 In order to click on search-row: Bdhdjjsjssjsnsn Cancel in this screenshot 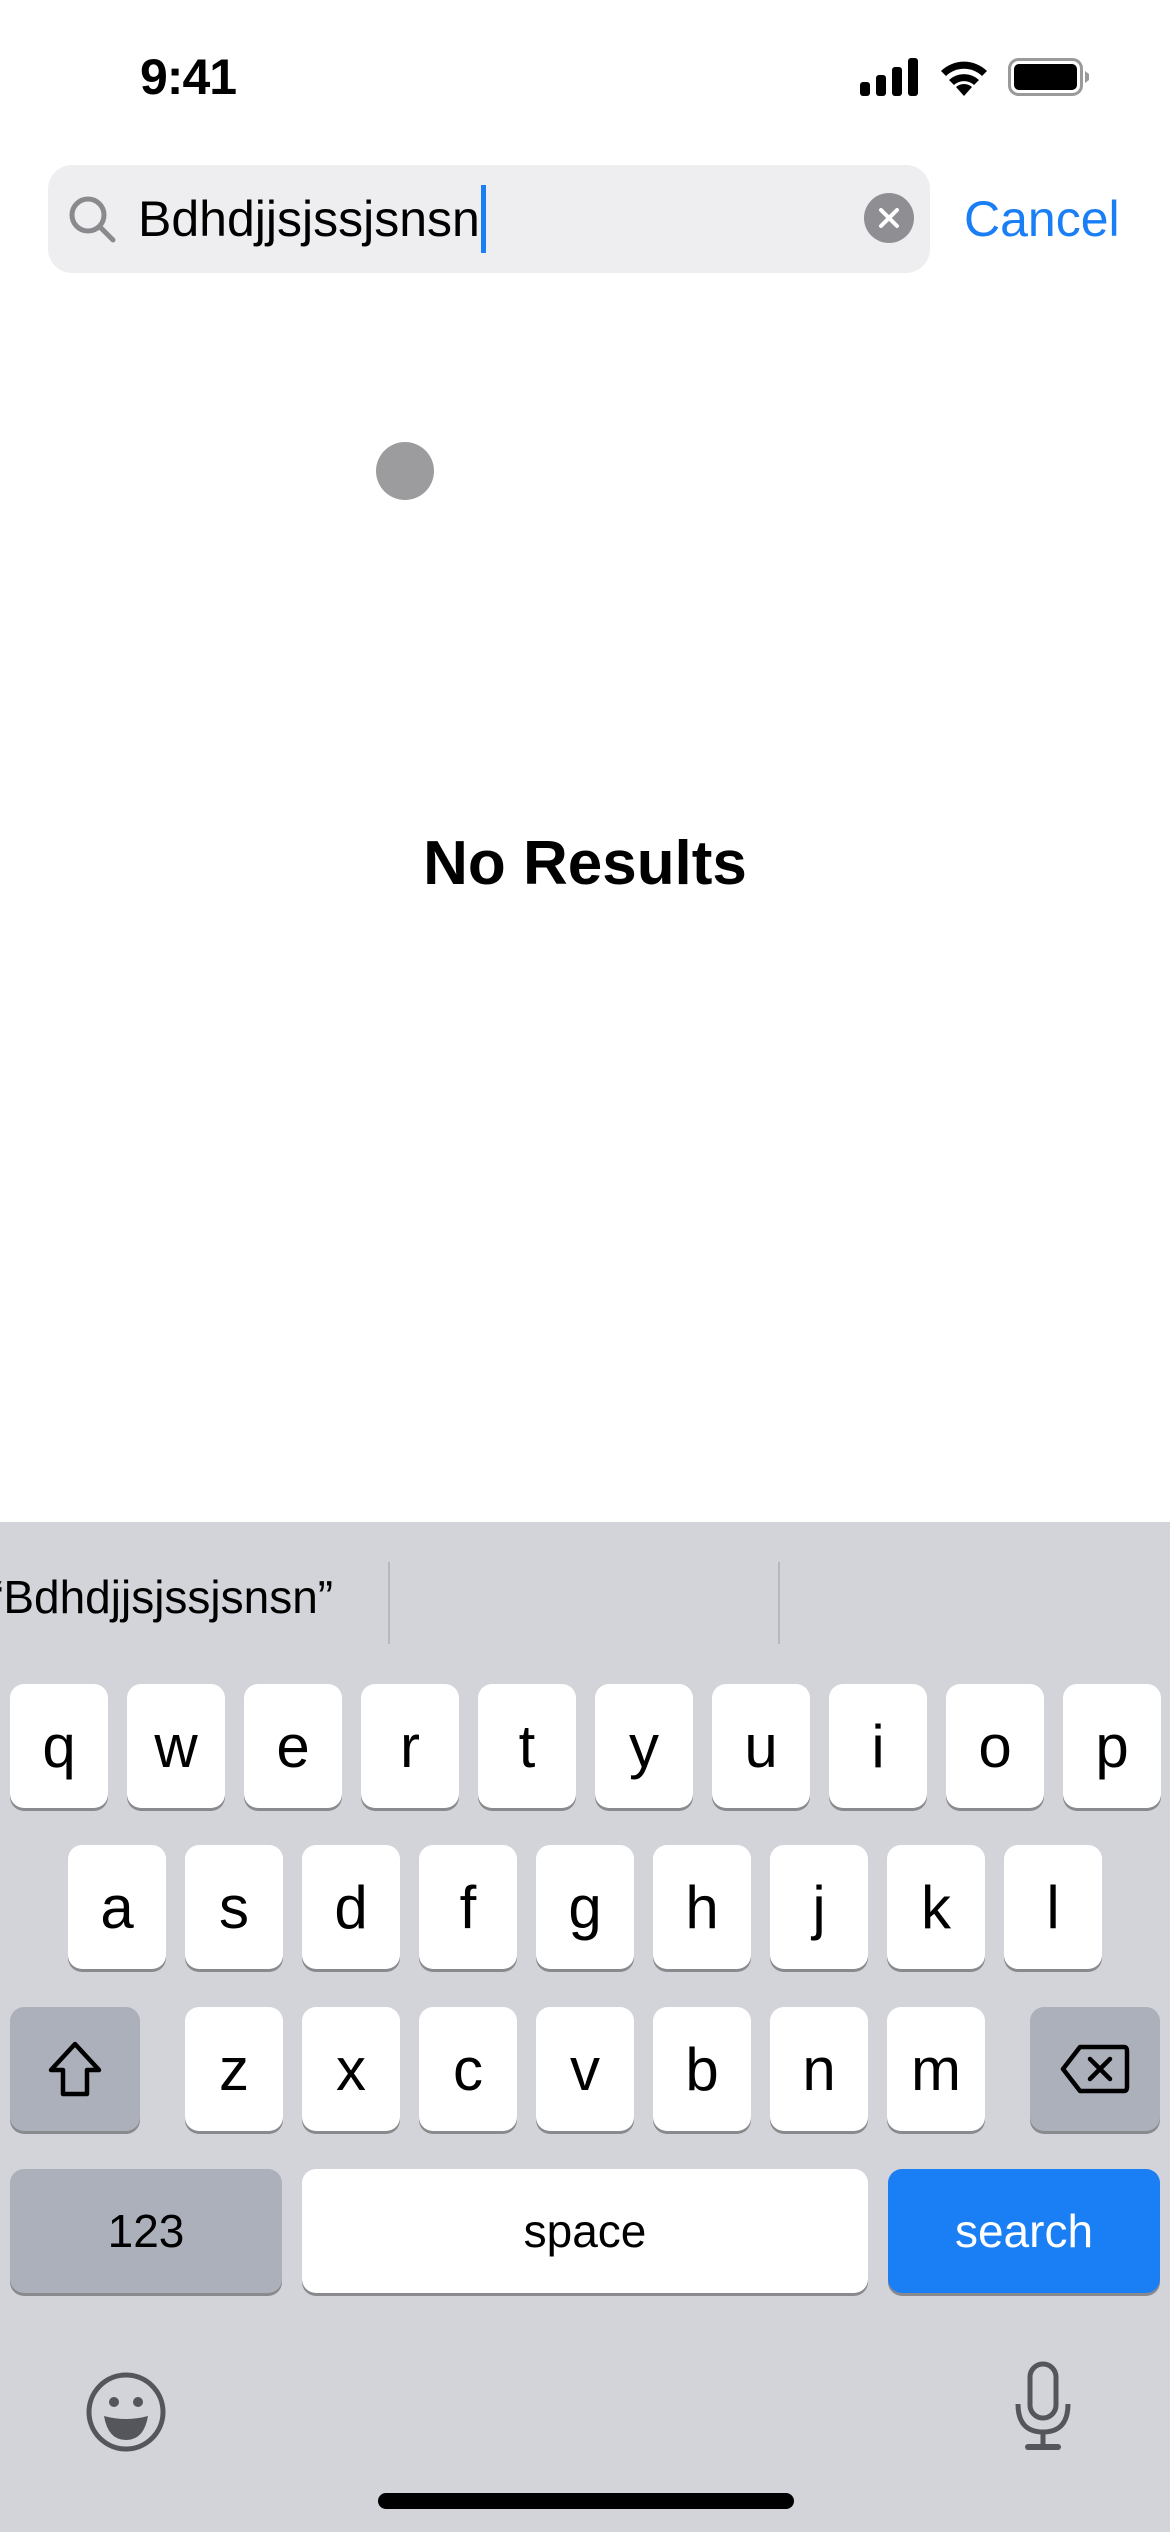, I will do `click(593, 219)`.